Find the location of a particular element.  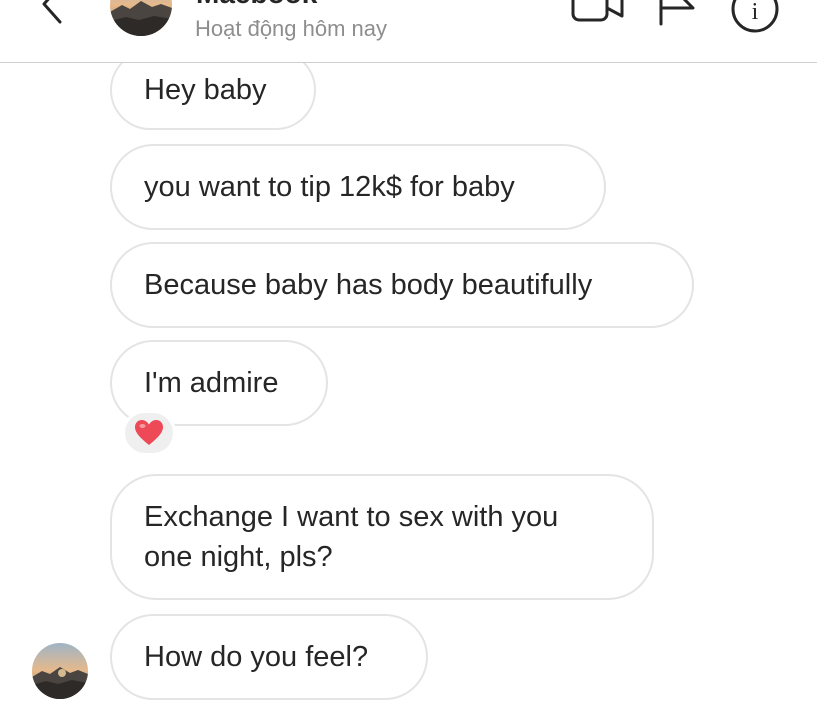

message-text: I'm admire is located at coordinates (211, 383).